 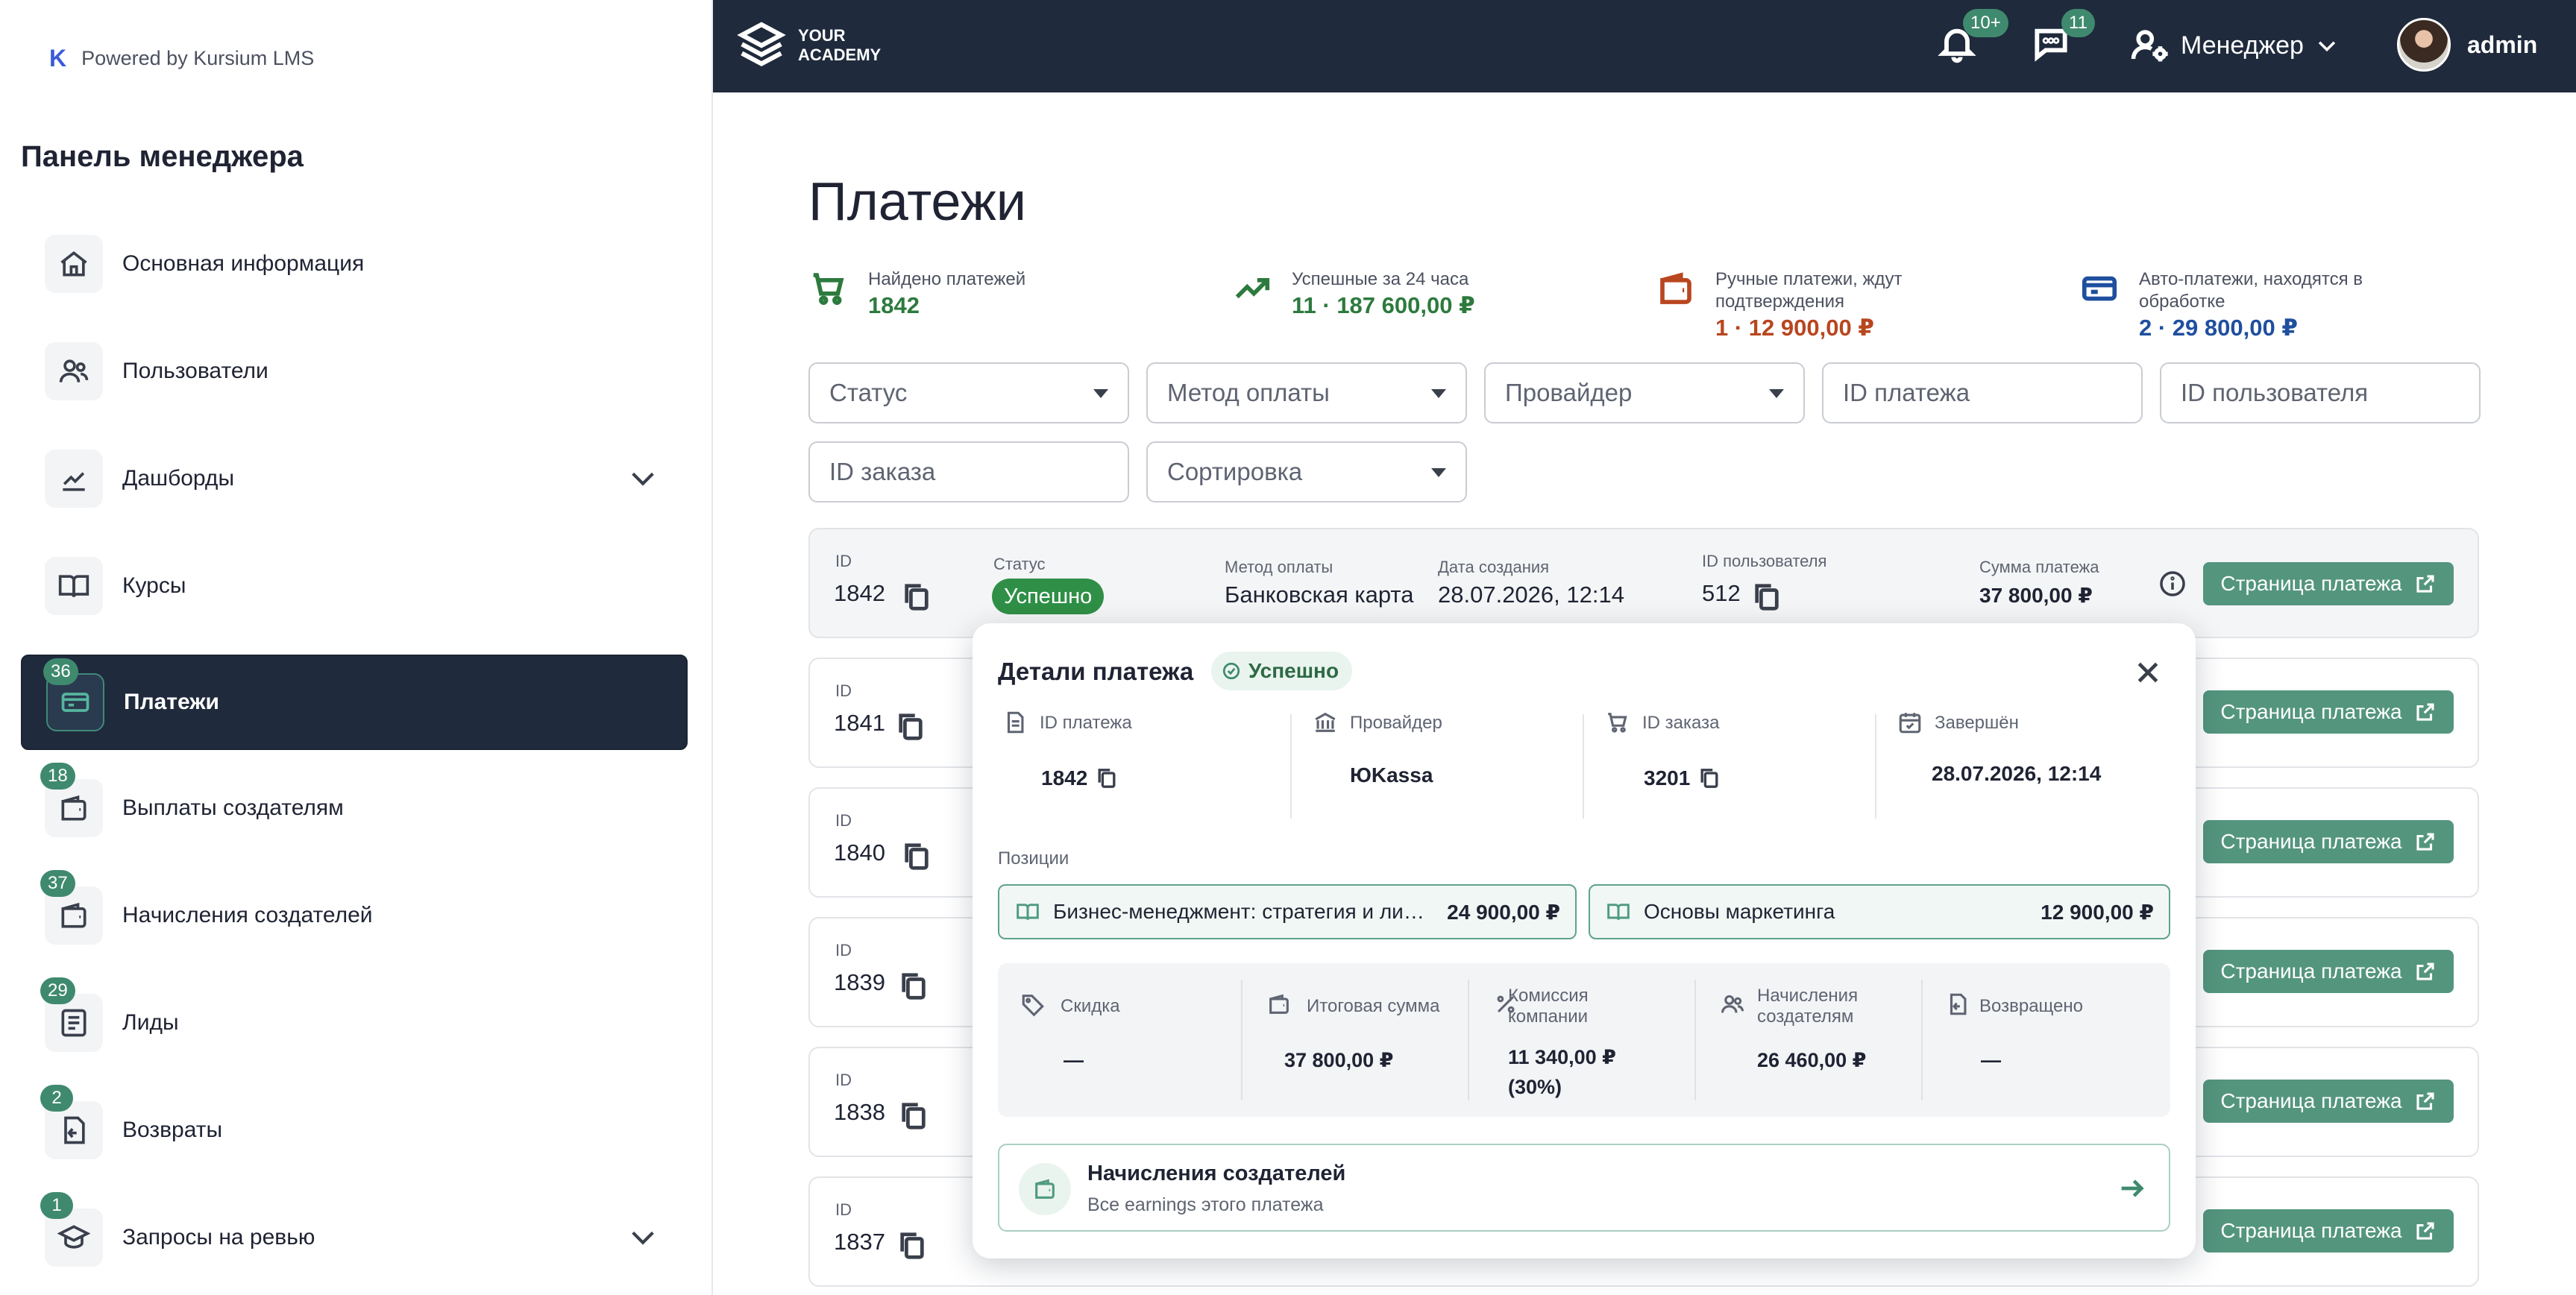 I want to click on caret-down-icon, so click(x=1439, y=472).